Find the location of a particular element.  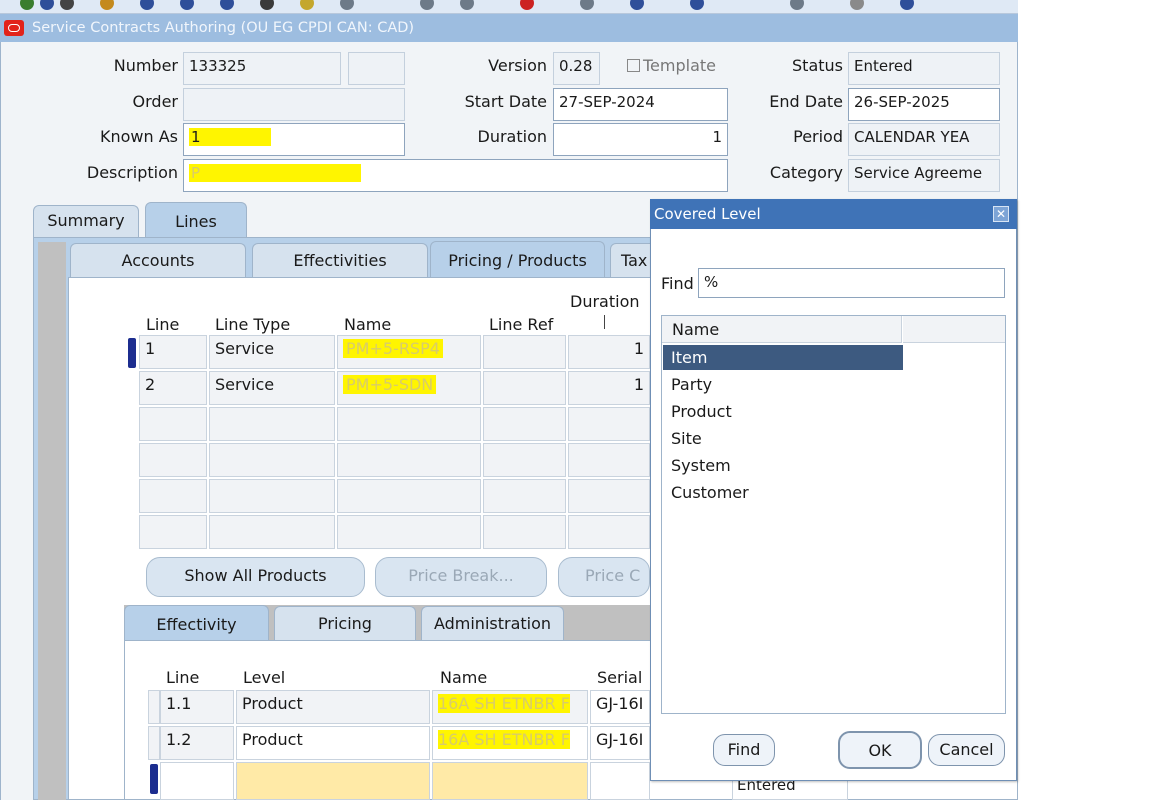

list-item-system: System is located at coordinates (783, 465).